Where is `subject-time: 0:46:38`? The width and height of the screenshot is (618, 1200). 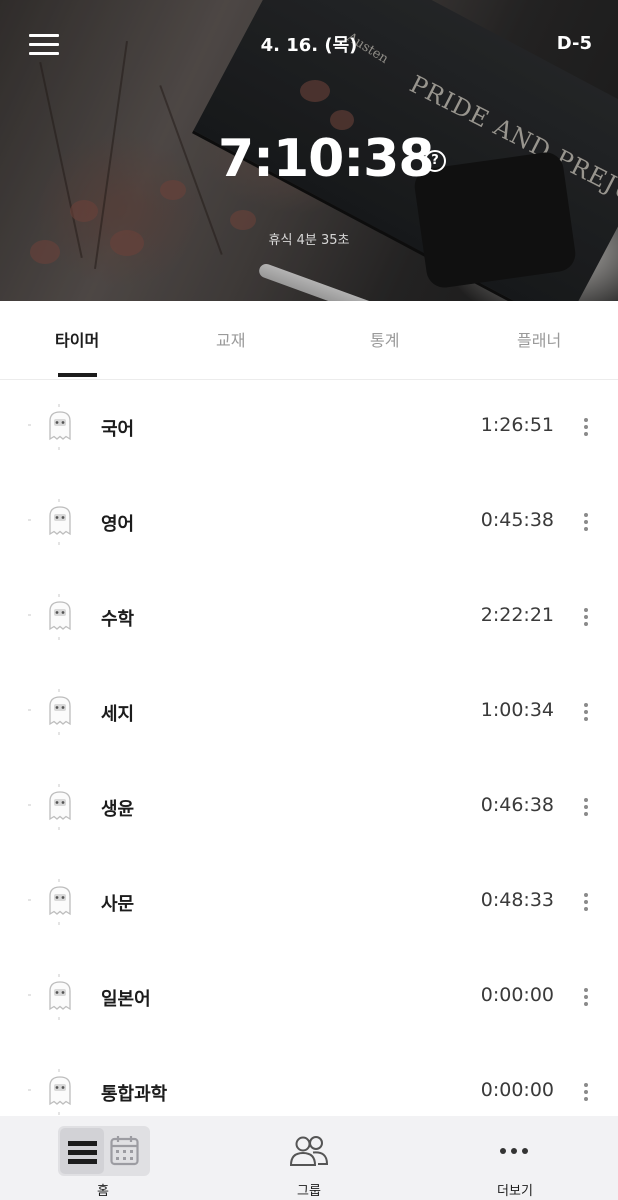
subject-time: 0:46:38 is located at coordinates (517, 805).